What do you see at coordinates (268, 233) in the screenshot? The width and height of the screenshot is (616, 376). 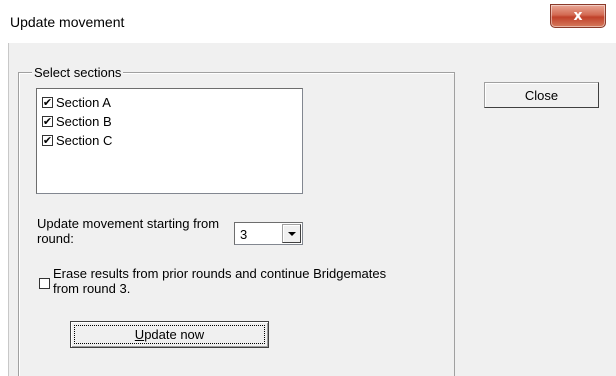 I see `start-round-select: 3` at bounding box center [268, 233].